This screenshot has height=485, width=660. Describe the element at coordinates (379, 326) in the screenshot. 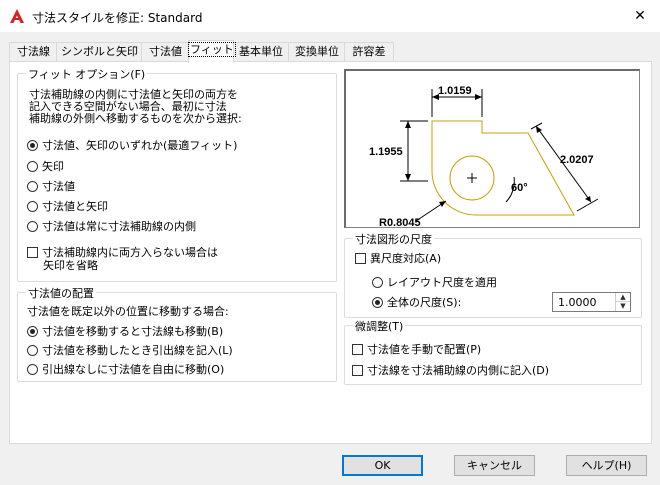

I see `fine-tuning-title: 微調整(T)` at that location.